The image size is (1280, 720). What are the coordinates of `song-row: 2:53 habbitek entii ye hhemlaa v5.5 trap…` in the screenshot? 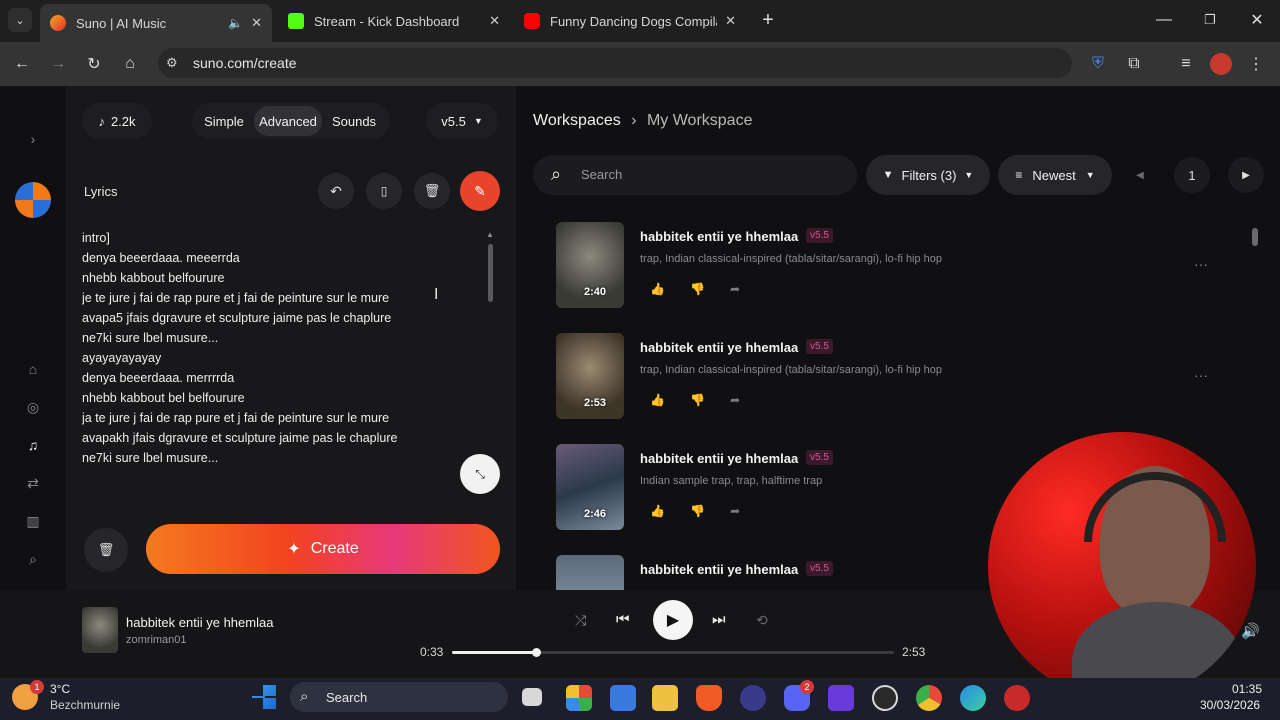 It's located at (886, 378).